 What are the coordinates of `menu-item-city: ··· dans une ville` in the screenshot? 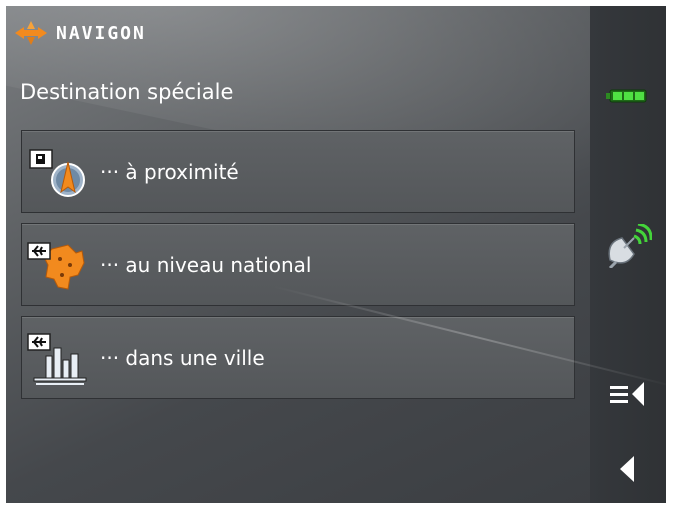 It's located at (298, 357).